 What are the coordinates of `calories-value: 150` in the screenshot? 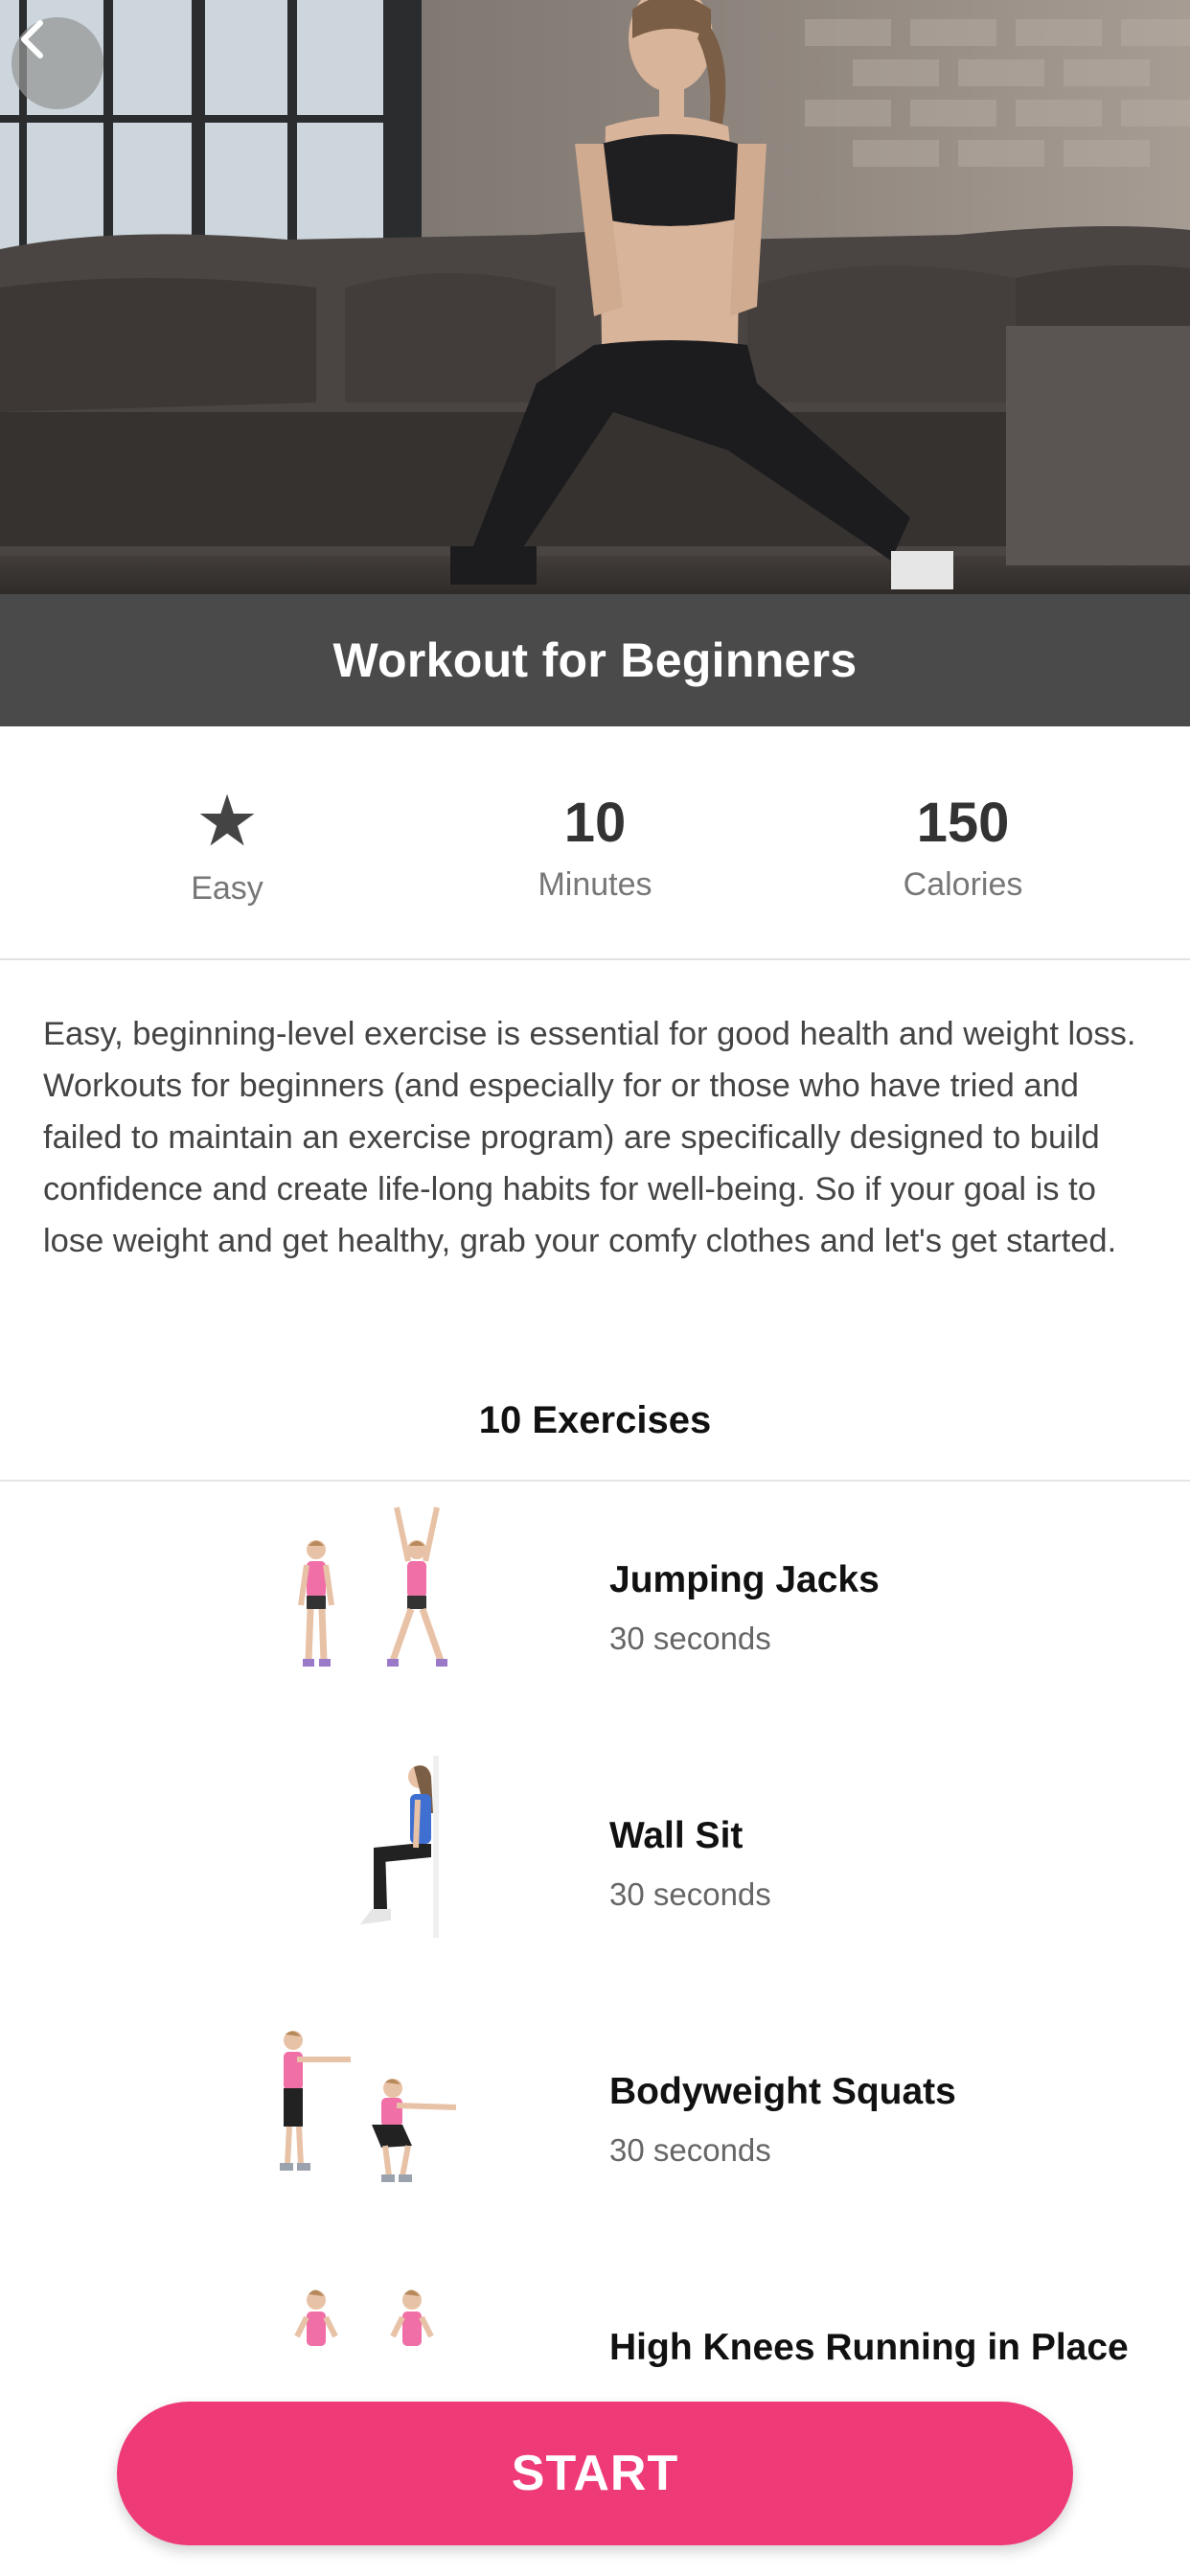 It's located at (963, 823).